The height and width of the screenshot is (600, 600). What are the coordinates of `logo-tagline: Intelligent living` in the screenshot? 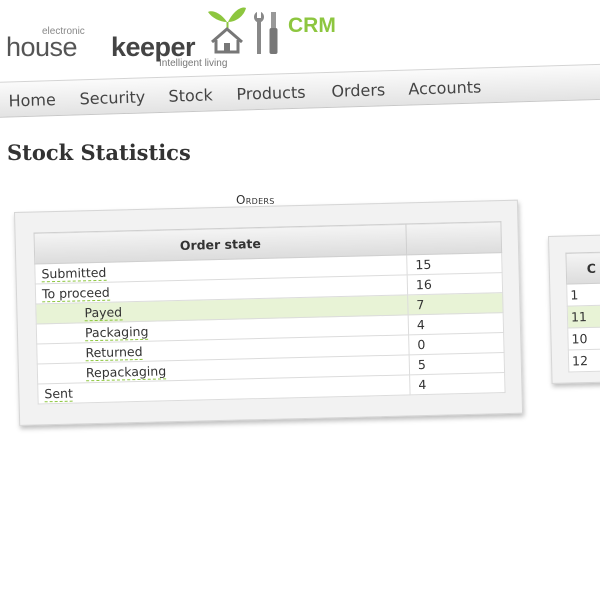 It's located at (193, 63).